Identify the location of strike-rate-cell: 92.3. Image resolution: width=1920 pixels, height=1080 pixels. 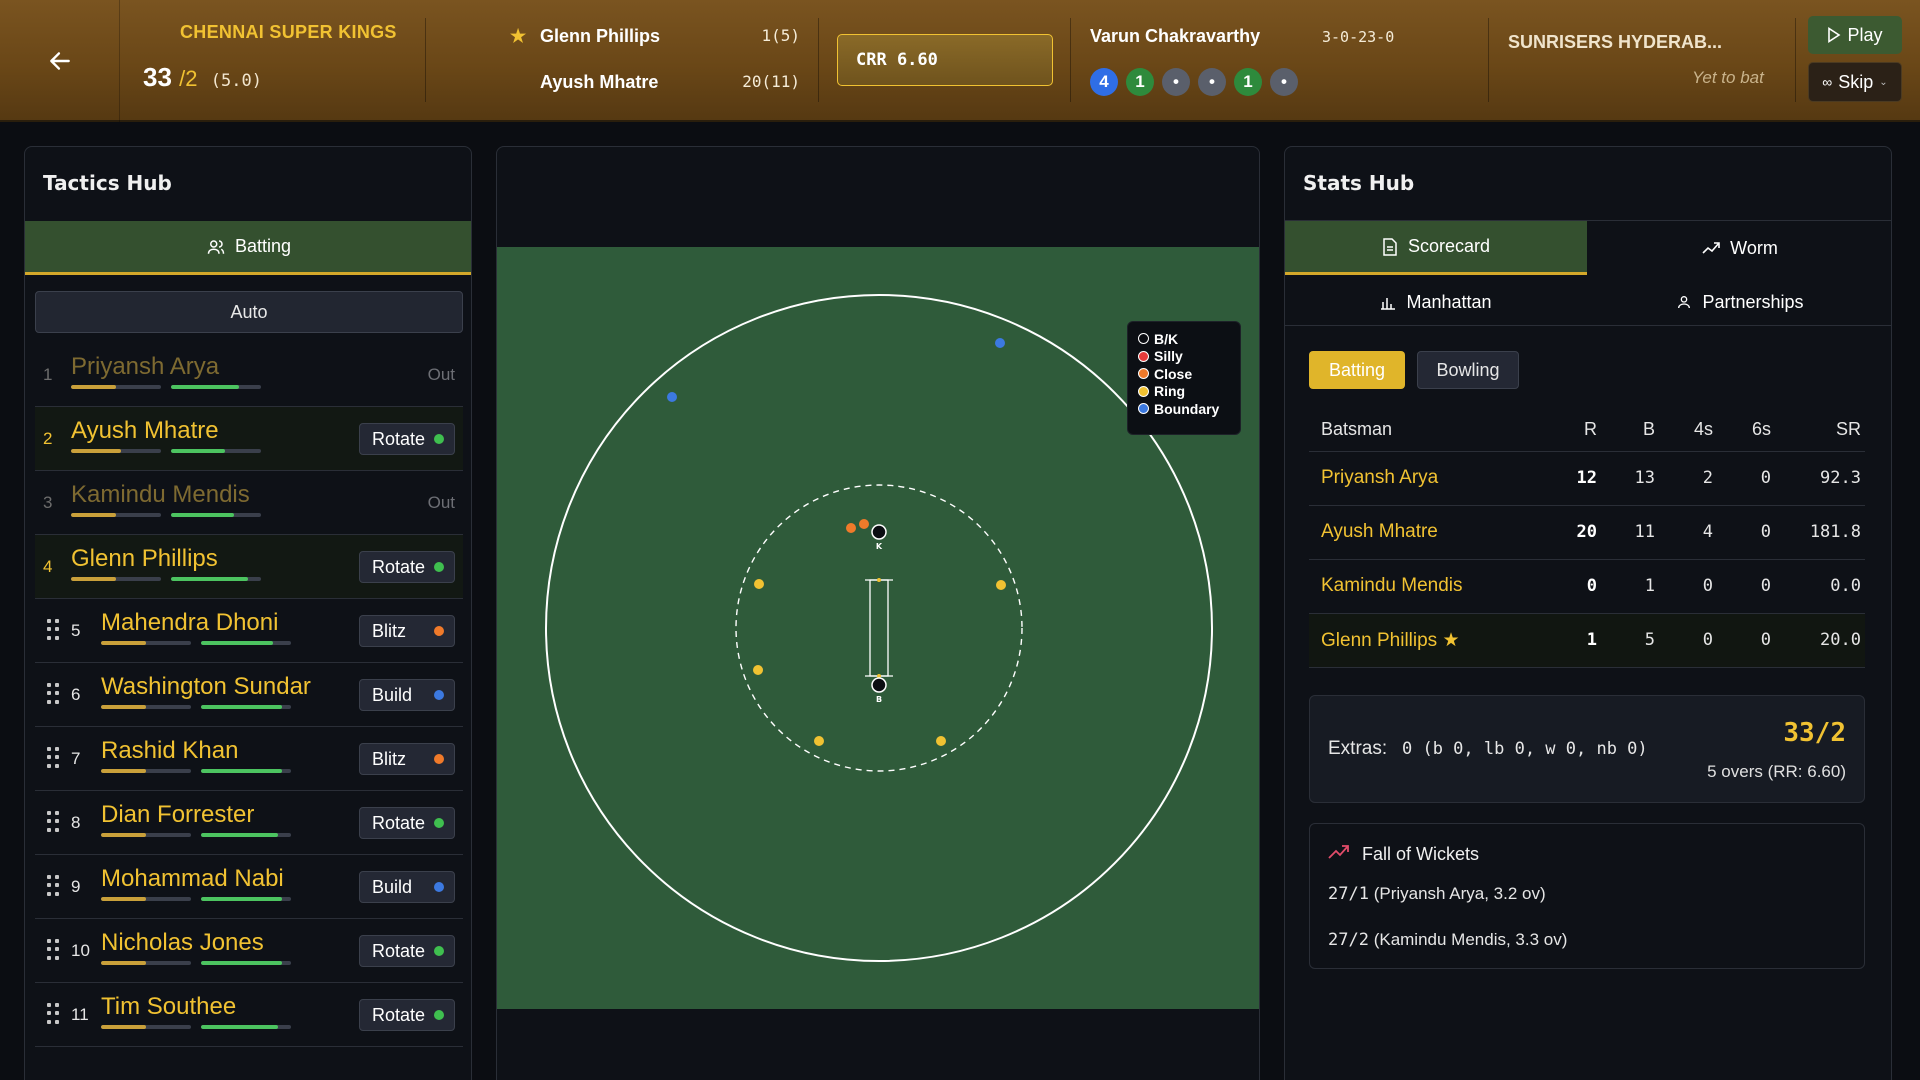
(1820, 478).